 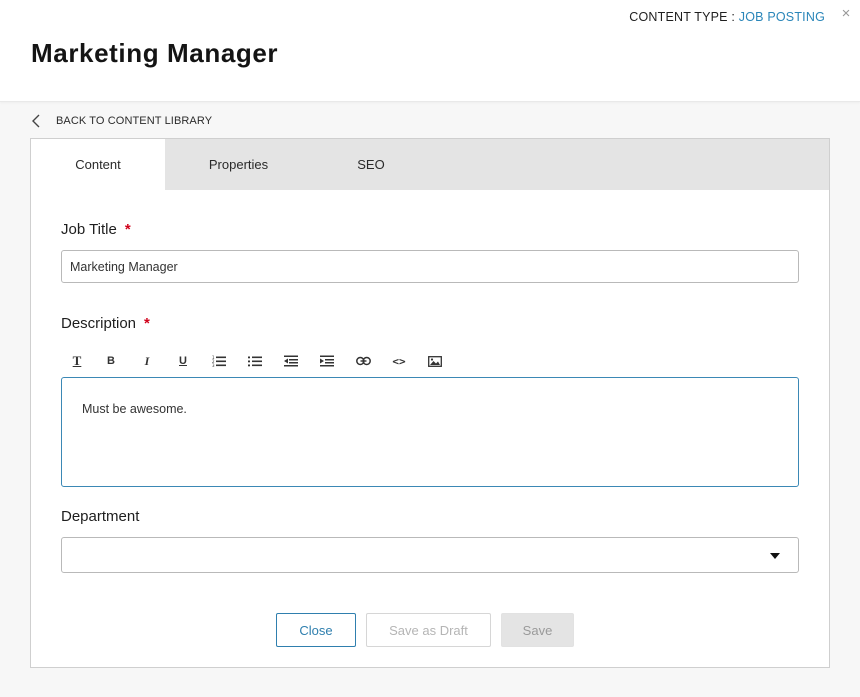 I want to click on job-title-label: Job Title *, so click(x=96, y=229).